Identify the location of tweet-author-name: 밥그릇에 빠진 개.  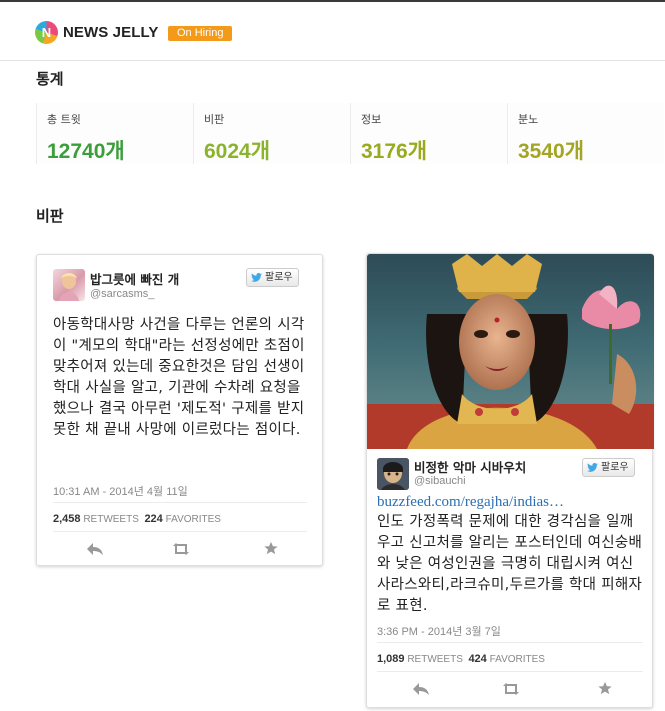
(134, 278).